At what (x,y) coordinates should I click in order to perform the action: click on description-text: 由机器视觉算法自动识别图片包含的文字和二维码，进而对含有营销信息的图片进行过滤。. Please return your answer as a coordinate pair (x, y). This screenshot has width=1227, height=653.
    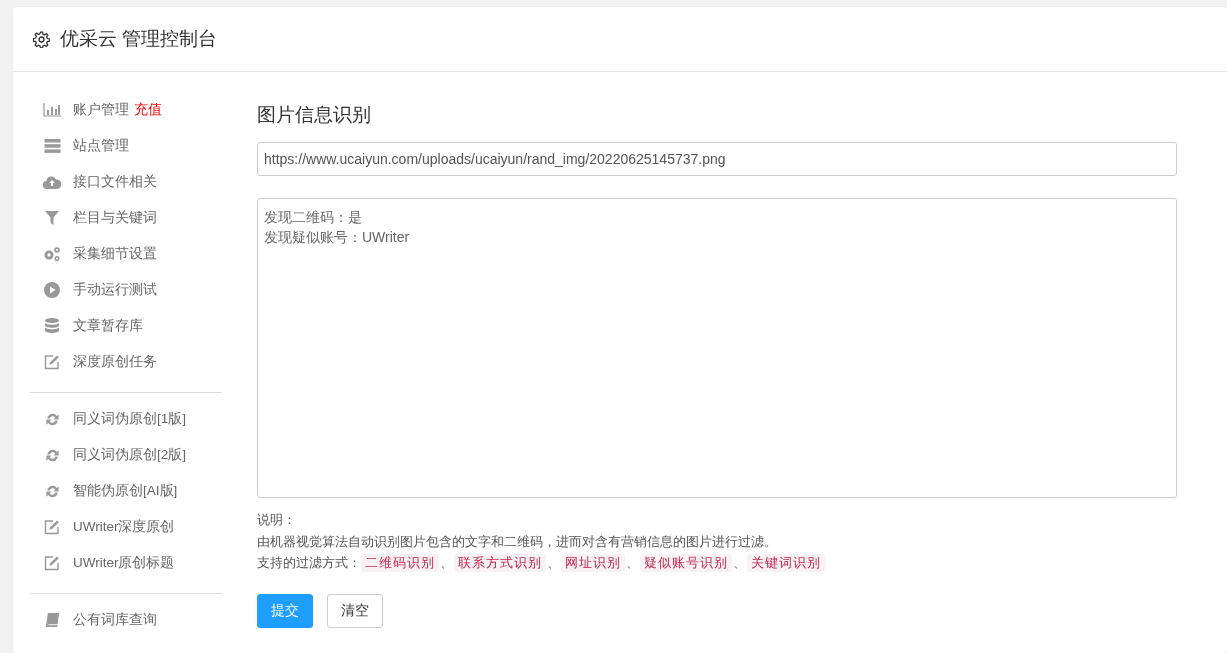
    Looking at the image, I should click on (517, 542).